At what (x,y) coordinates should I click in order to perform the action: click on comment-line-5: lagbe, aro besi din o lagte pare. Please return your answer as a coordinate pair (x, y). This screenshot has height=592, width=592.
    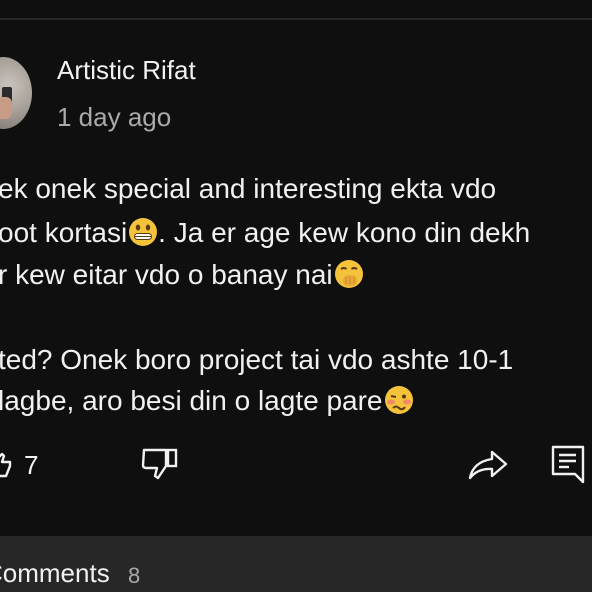
    Looking at the image, I should click on (207, 401).